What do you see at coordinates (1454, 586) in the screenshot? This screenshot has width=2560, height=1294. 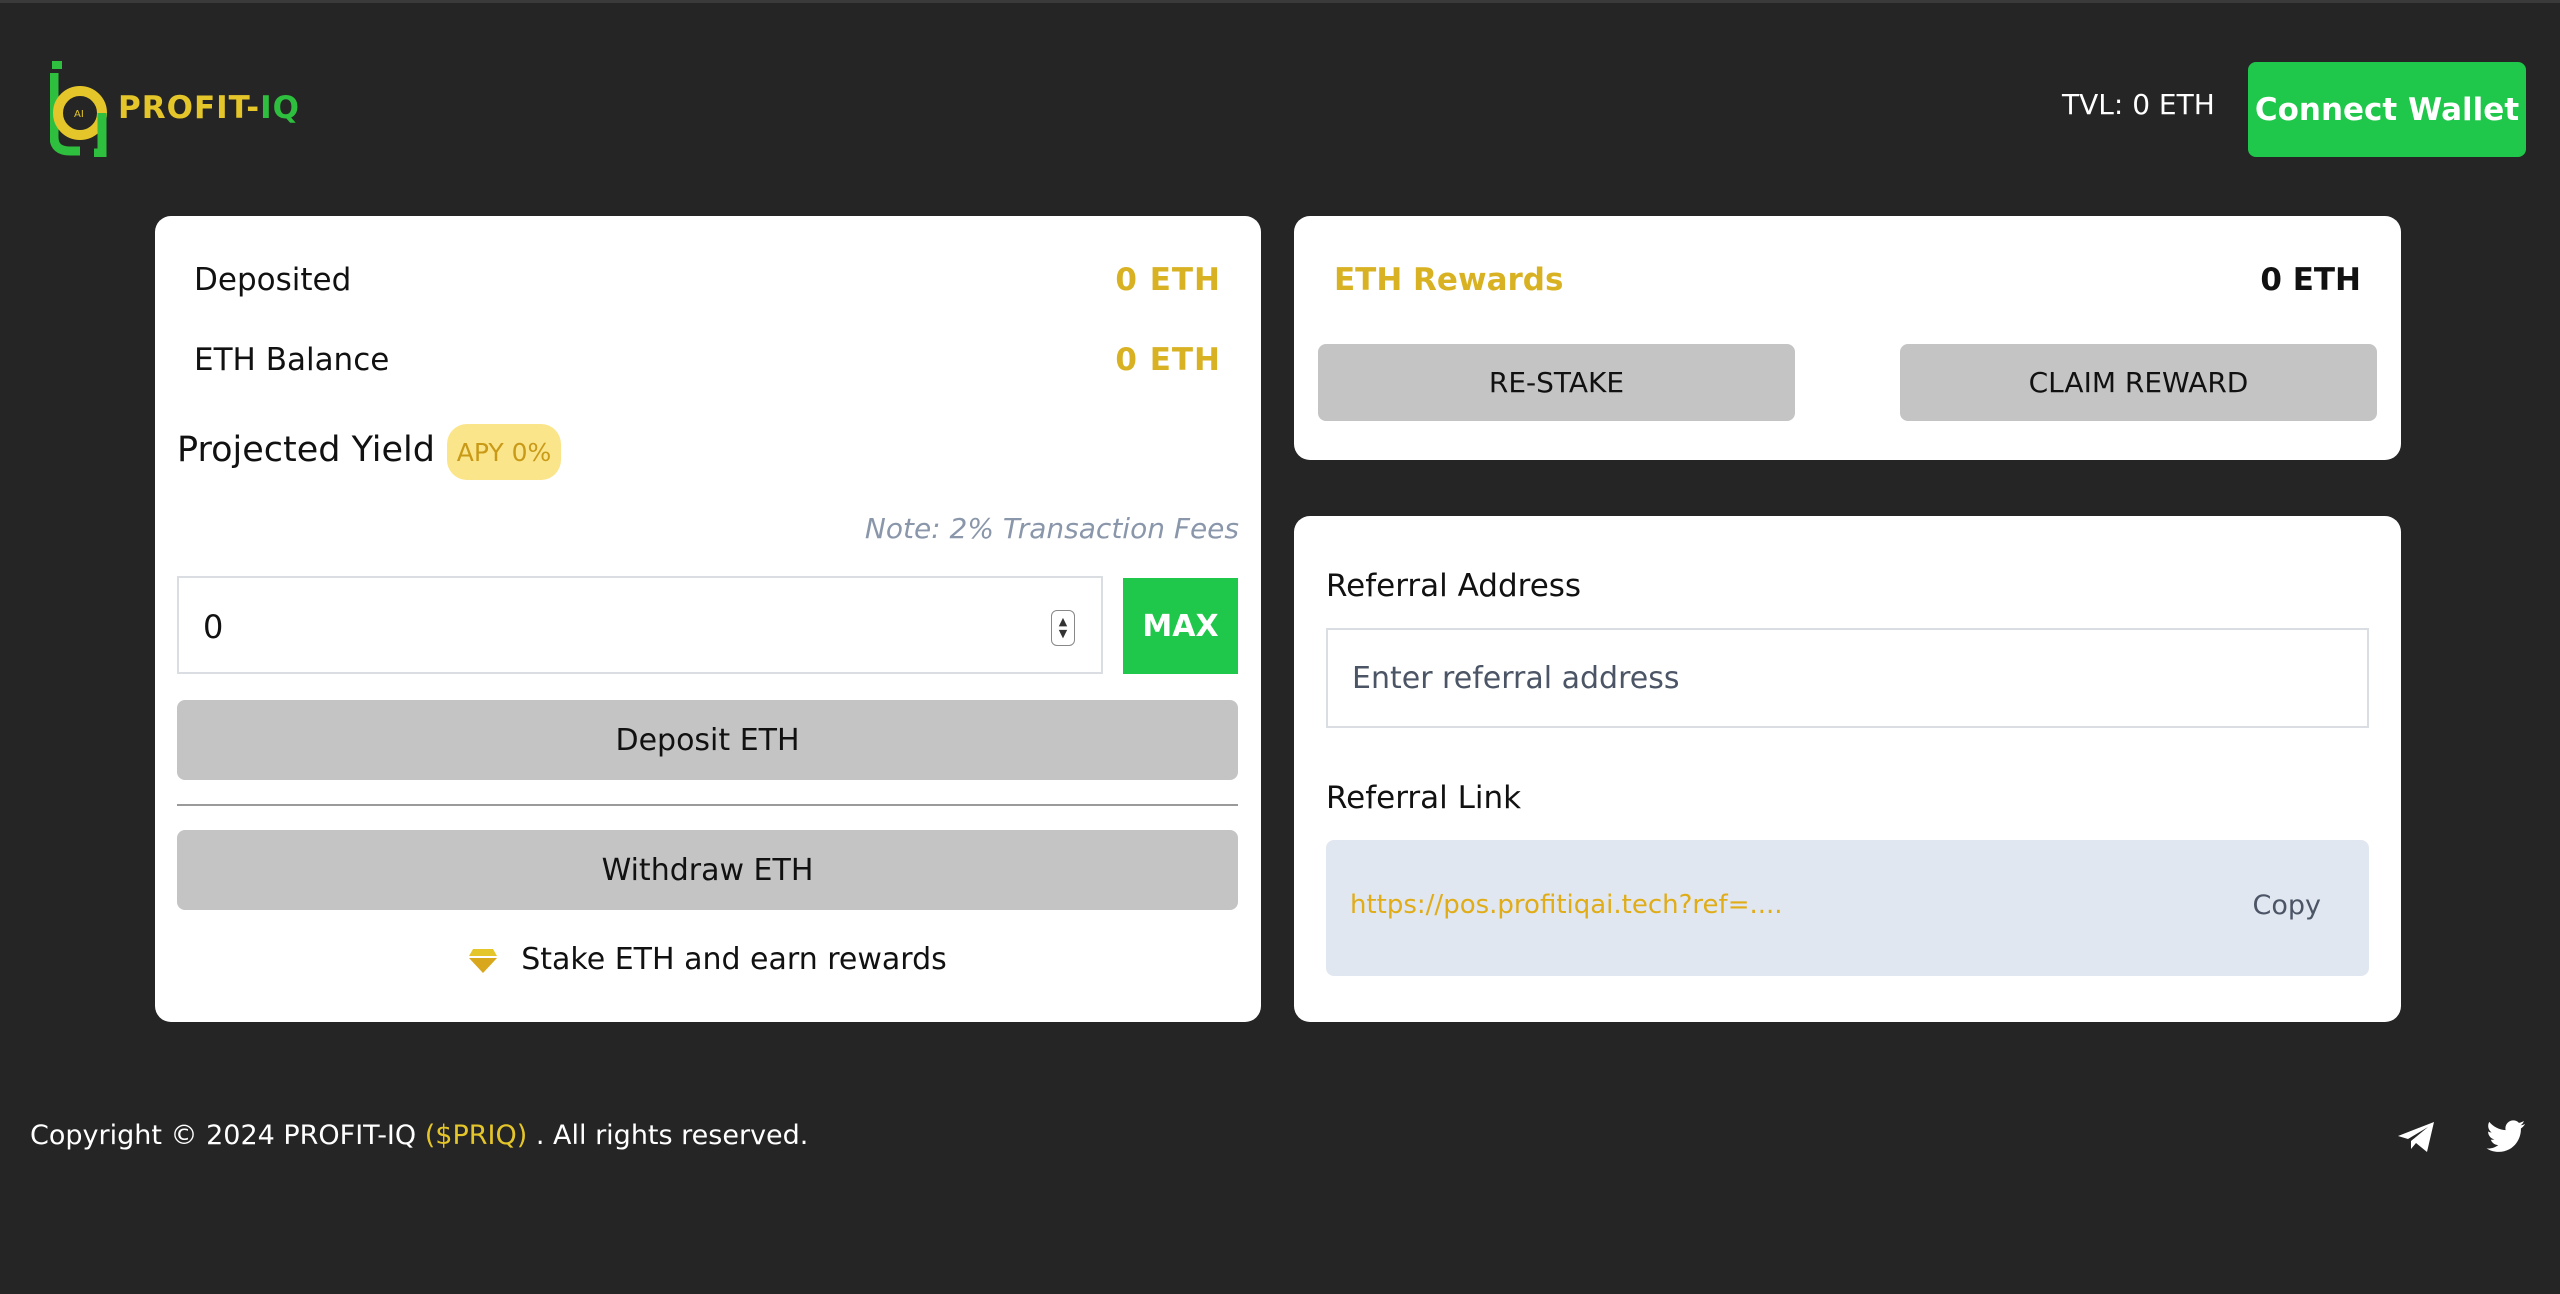 I see `referral-address-label: Referral Address` at bounding box center [1454, 586].